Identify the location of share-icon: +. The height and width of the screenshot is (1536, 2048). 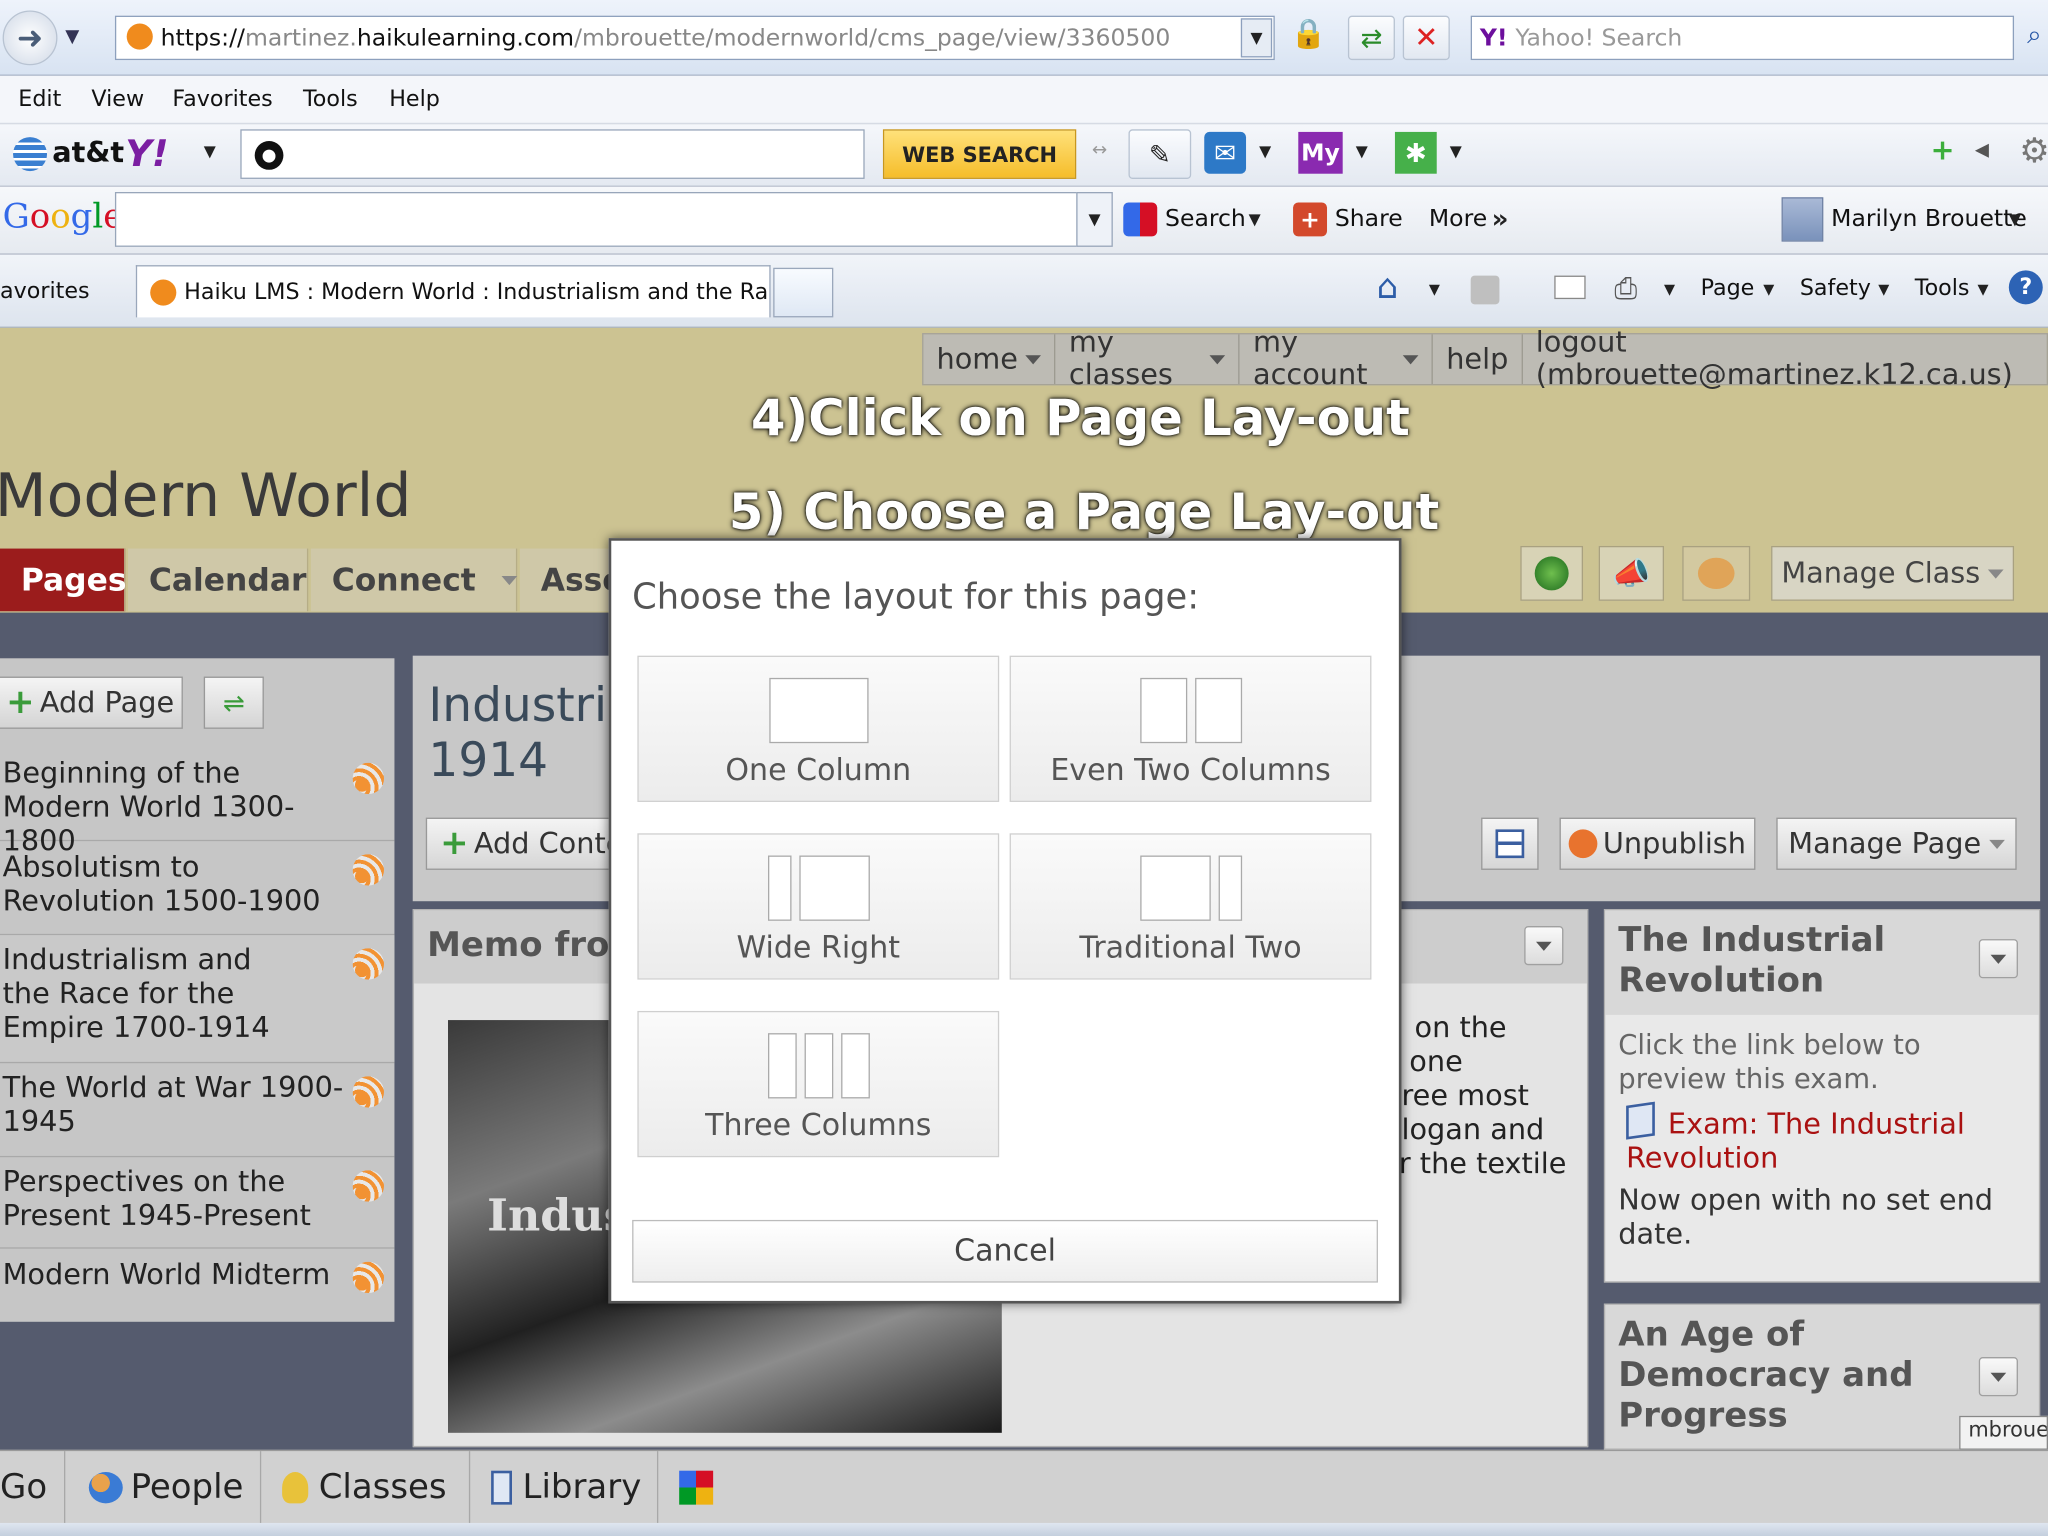
(1310, 219).